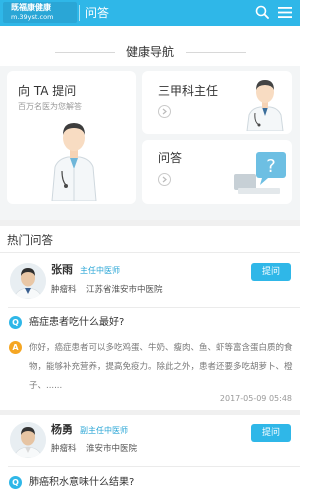 The width and height of the screenshot is (320, 500). Describe the element at coordinates (217, 172) in the screenshot. I see `qa-card: 问答 ?` at that location.